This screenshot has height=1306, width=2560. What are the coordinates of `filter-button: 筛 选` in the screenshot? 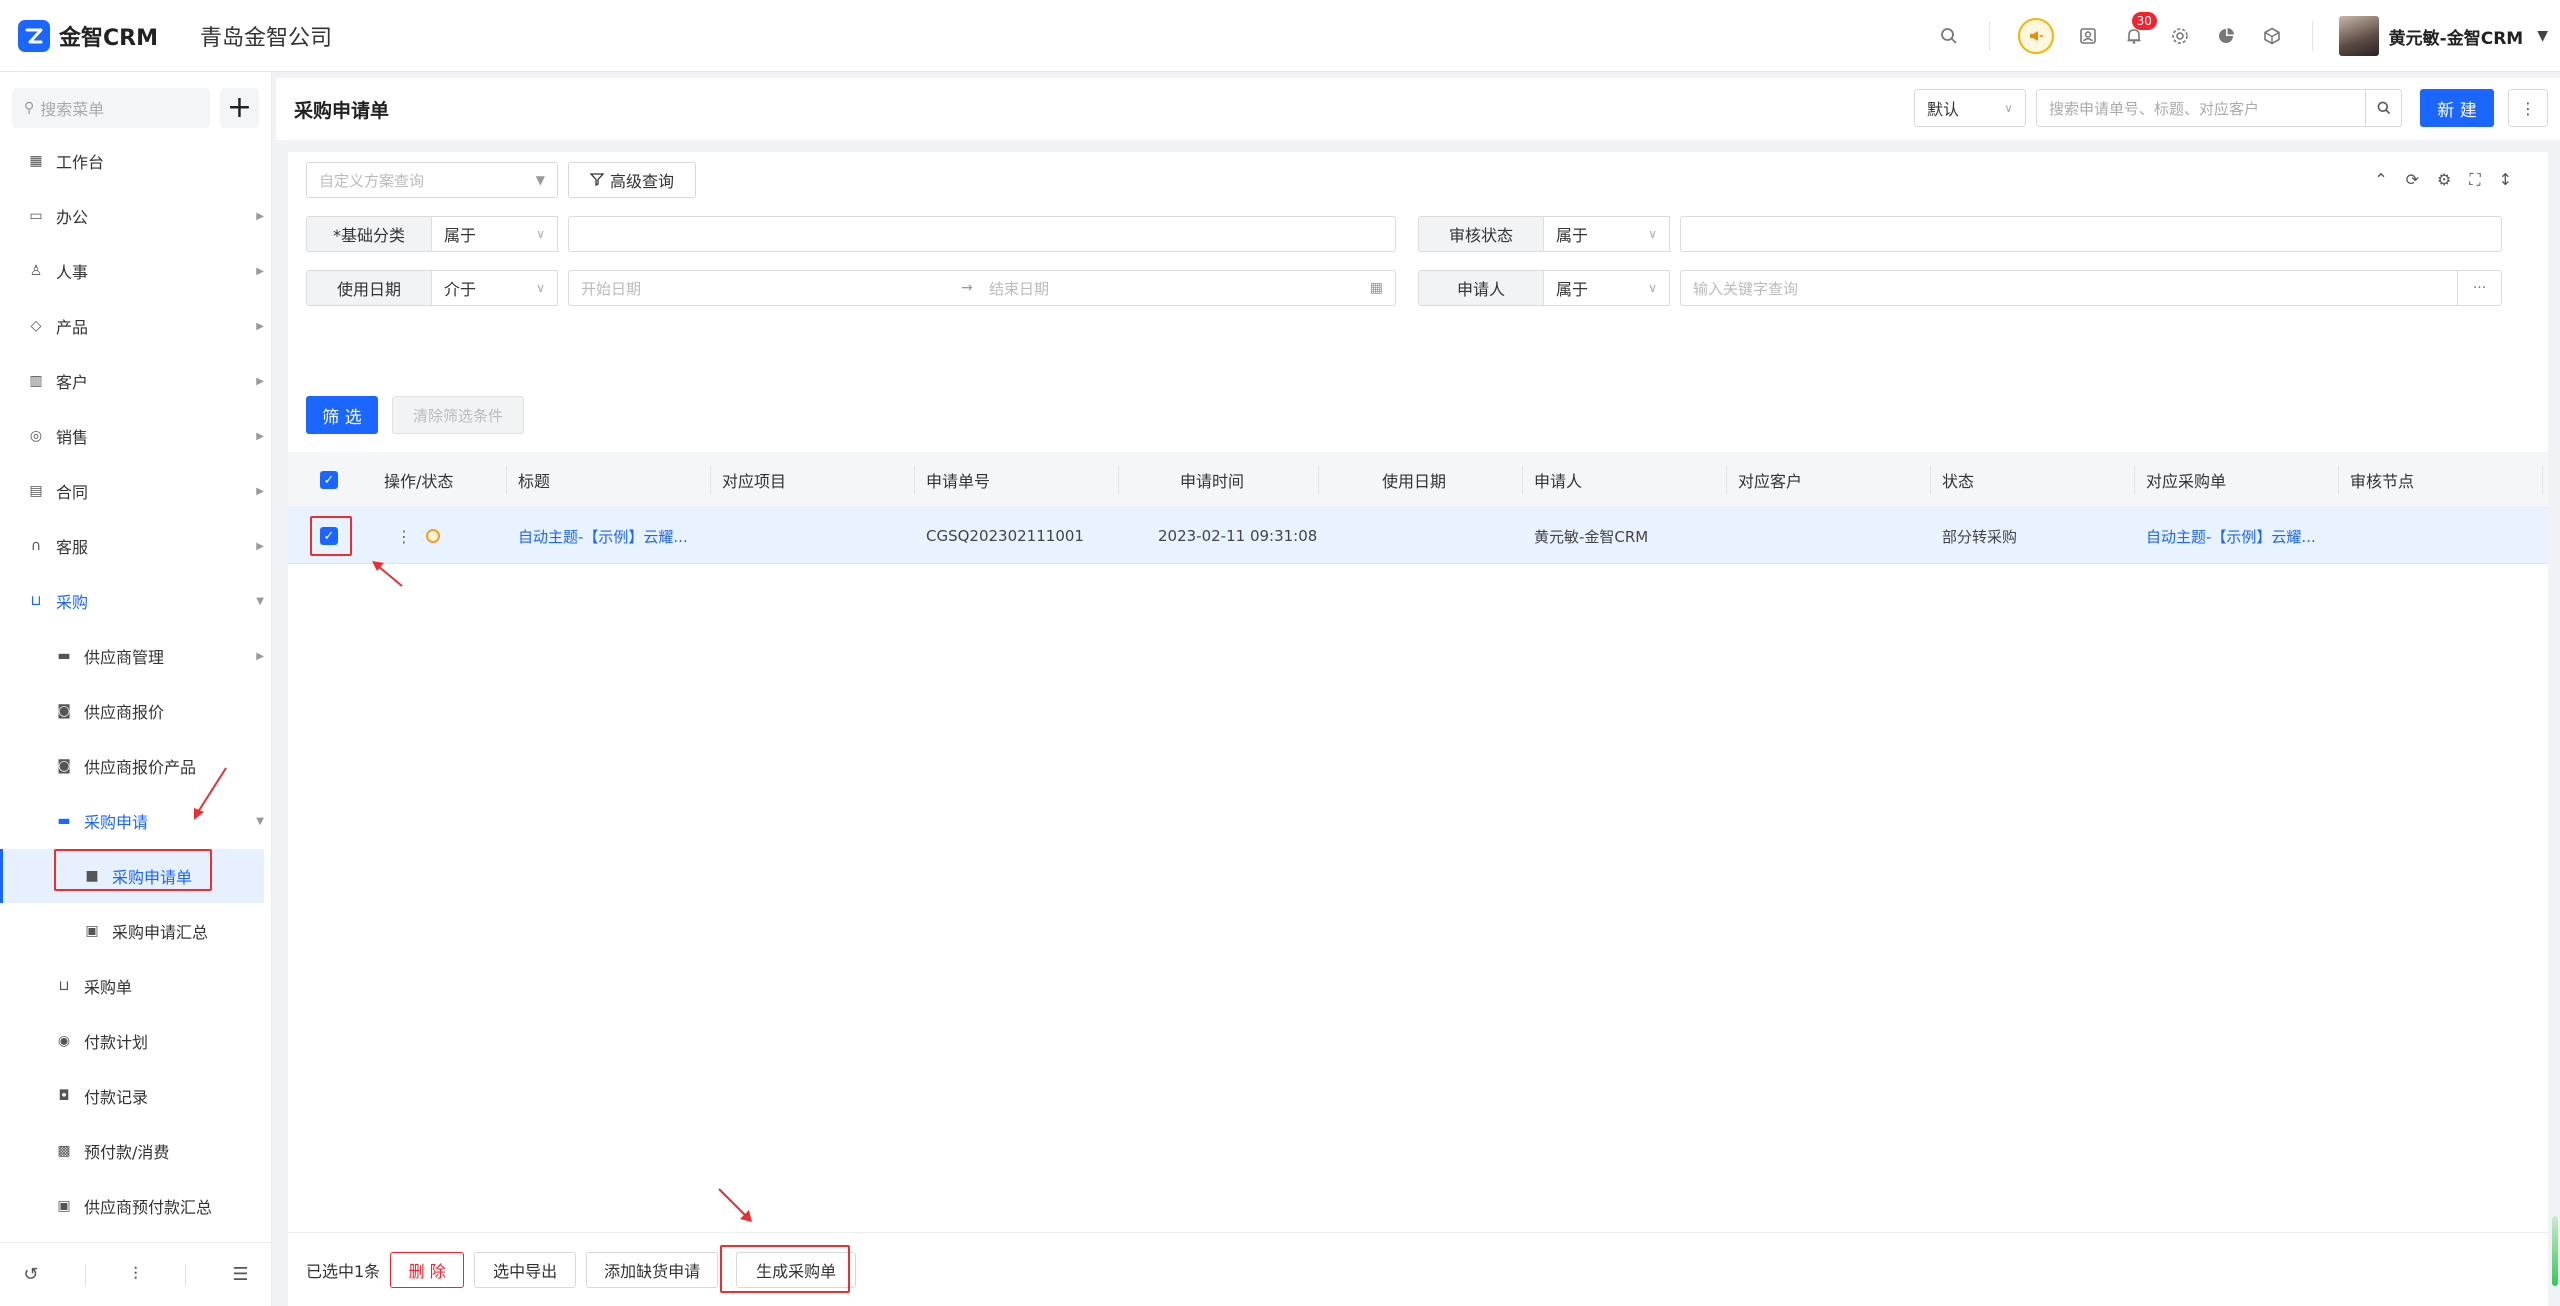 It's located at (342, 415).